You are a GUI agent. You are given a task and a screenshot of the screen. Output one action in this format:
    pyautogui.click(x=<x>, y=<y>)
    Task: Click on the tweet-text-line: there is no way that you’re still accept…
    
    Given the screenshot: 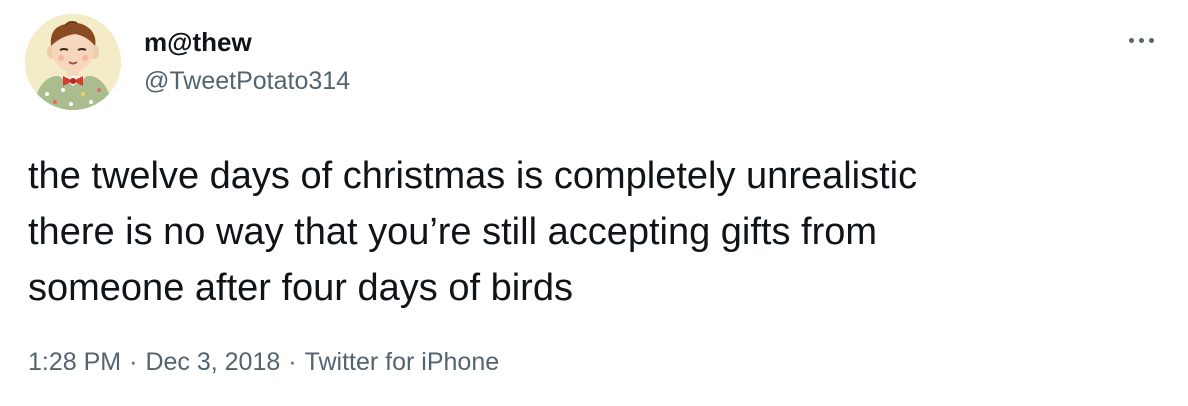 What is the action you would take?
    pyautogui.click(x=453, y=232)
    